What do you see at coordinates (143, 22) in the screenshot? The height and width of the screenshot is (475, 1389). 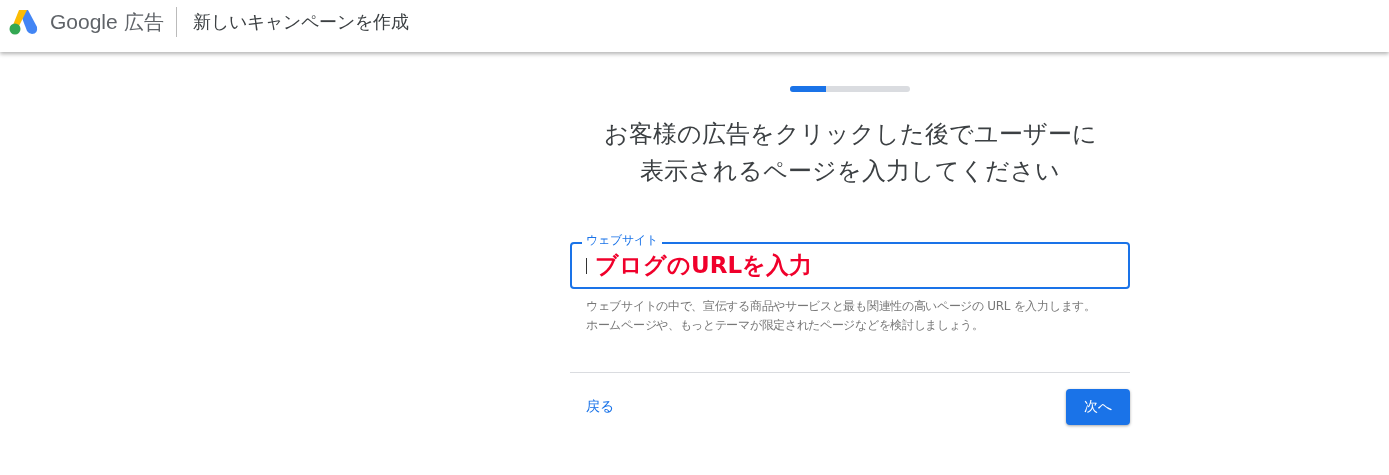 I see `product-name: 広告` at bounding box center [143, 22].